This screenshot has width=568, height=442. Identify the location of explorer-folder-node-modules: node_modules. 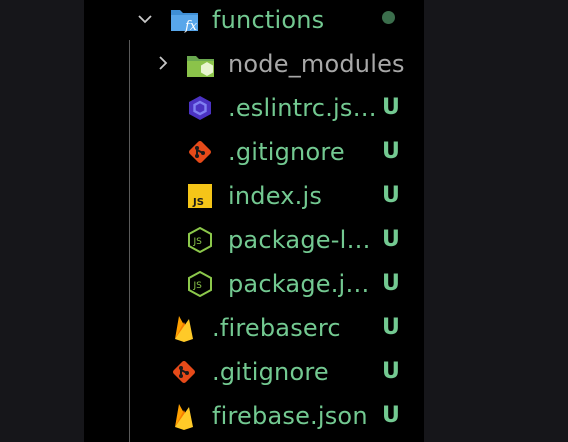
(254, 66).